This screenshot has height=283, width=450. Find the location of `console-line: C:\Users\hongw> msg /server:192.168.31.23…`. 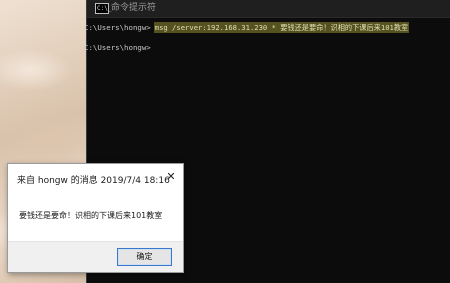

console-line: C:\Users\hongw> msg /server:192.168.31.23… is located at coordinates (247, 27).